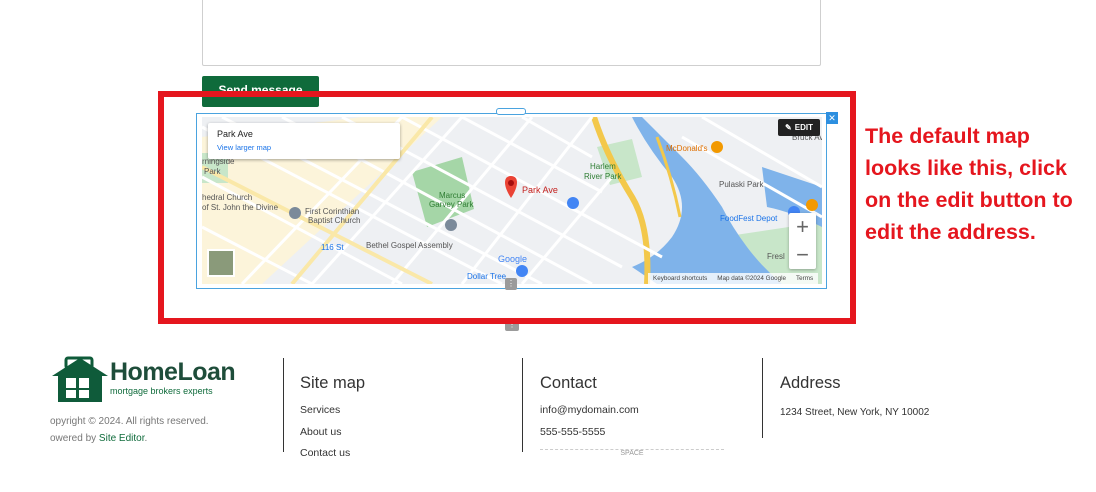  I want to click on close-icon: ✕, so click(832, 118).